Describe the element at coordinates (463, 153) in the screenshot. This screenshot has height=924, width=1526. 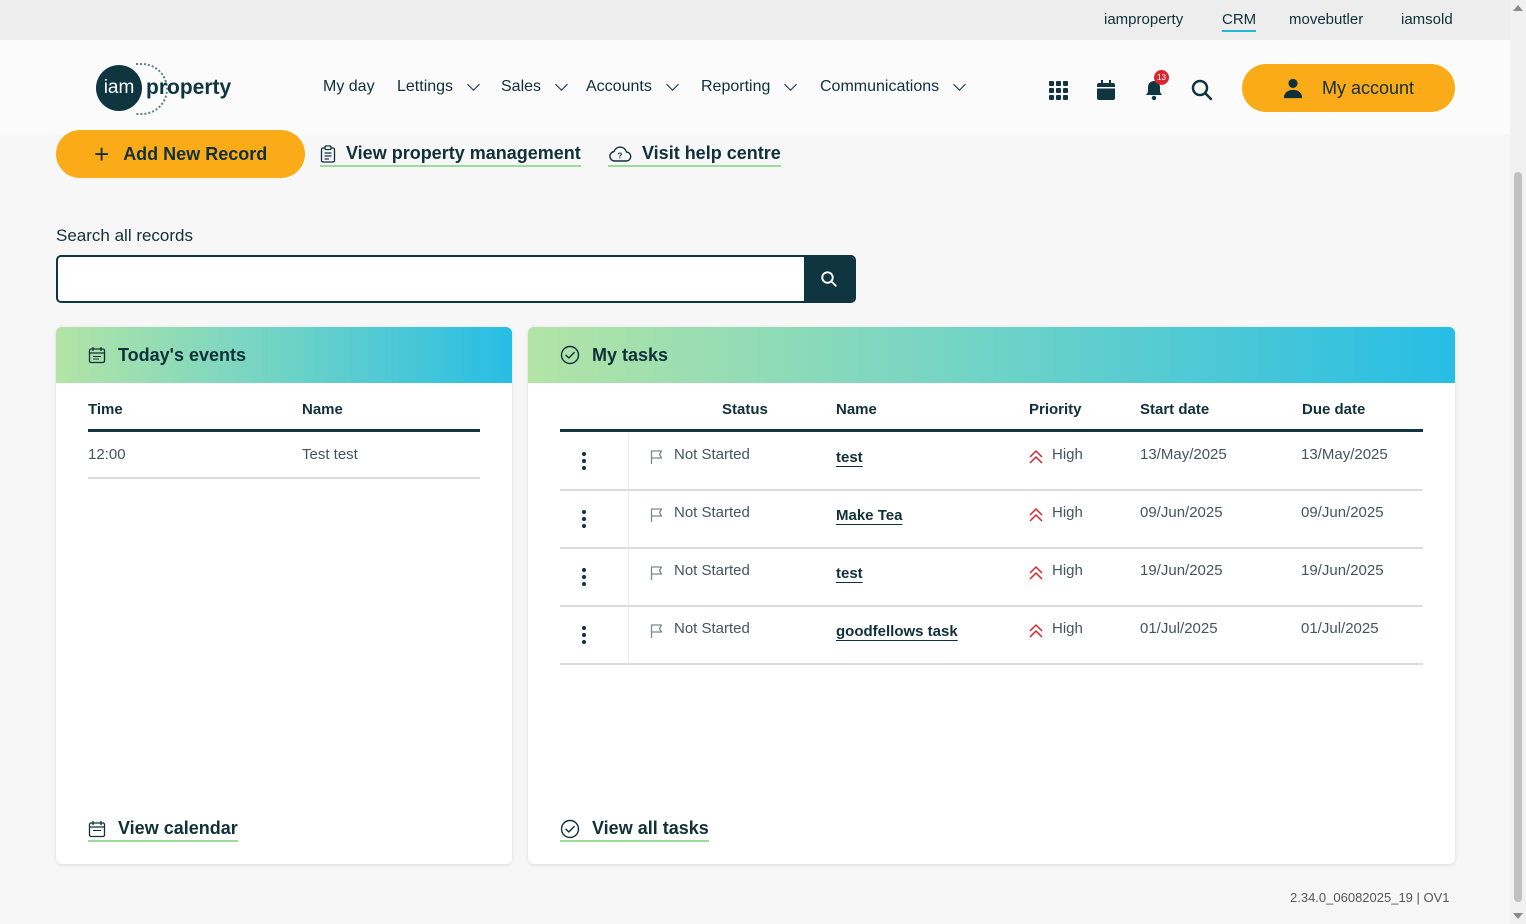
I see `view-property-management-label: View property management` at that location.